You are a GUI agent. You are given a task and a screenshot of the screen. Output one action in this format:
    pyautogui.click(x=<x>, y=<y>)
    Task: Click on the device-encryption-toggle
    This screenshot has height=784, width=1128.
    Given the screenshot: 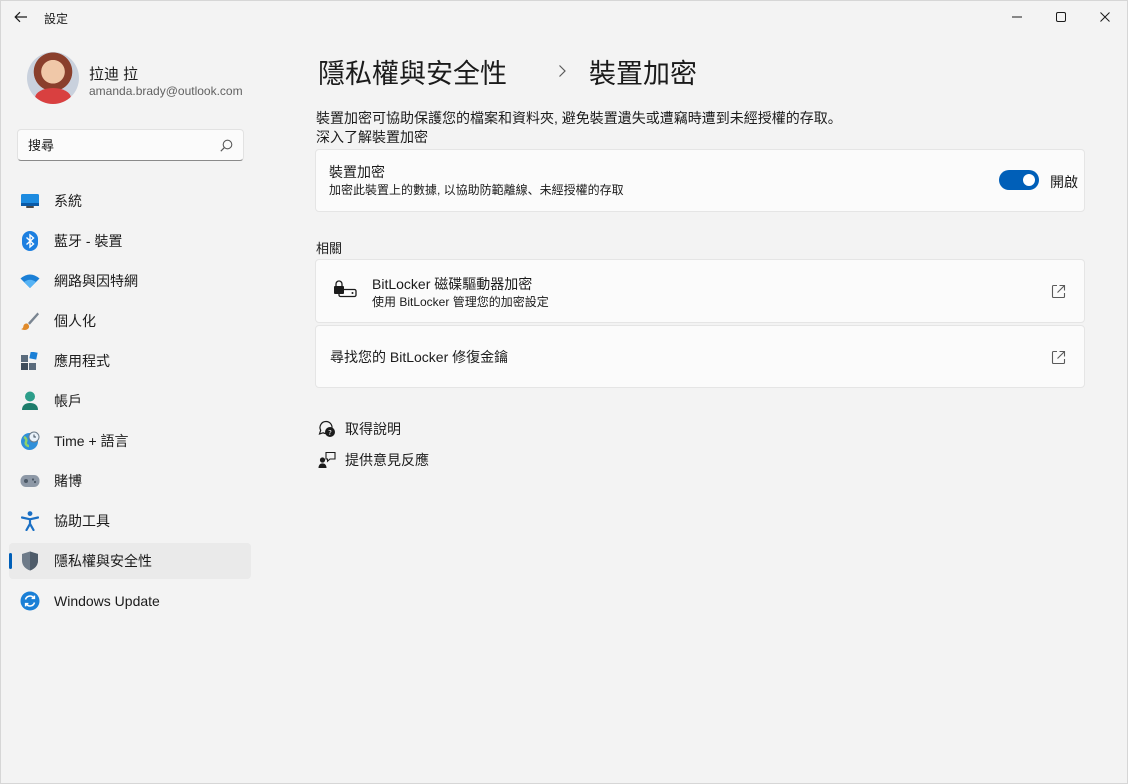 What is the action you would take?
    pyautogui.click(x=1019, y=180)
    